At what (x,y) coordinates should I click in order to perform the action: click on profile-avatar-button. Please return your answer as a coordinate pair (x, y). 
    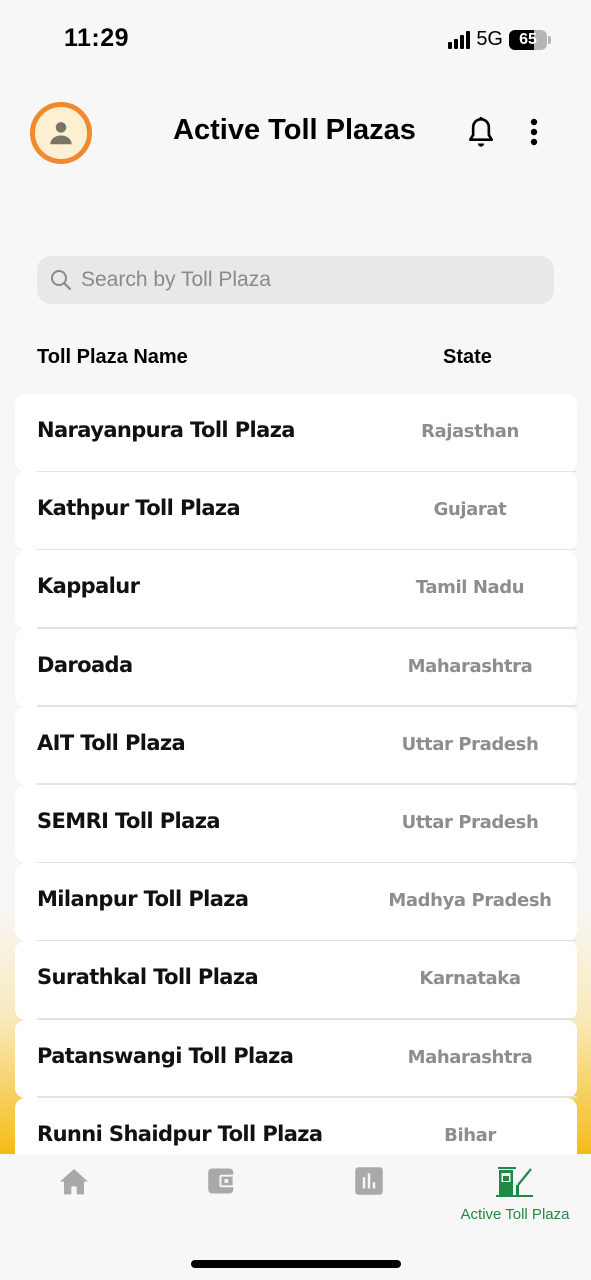
    Looking at the image, I should click on (61, 133).